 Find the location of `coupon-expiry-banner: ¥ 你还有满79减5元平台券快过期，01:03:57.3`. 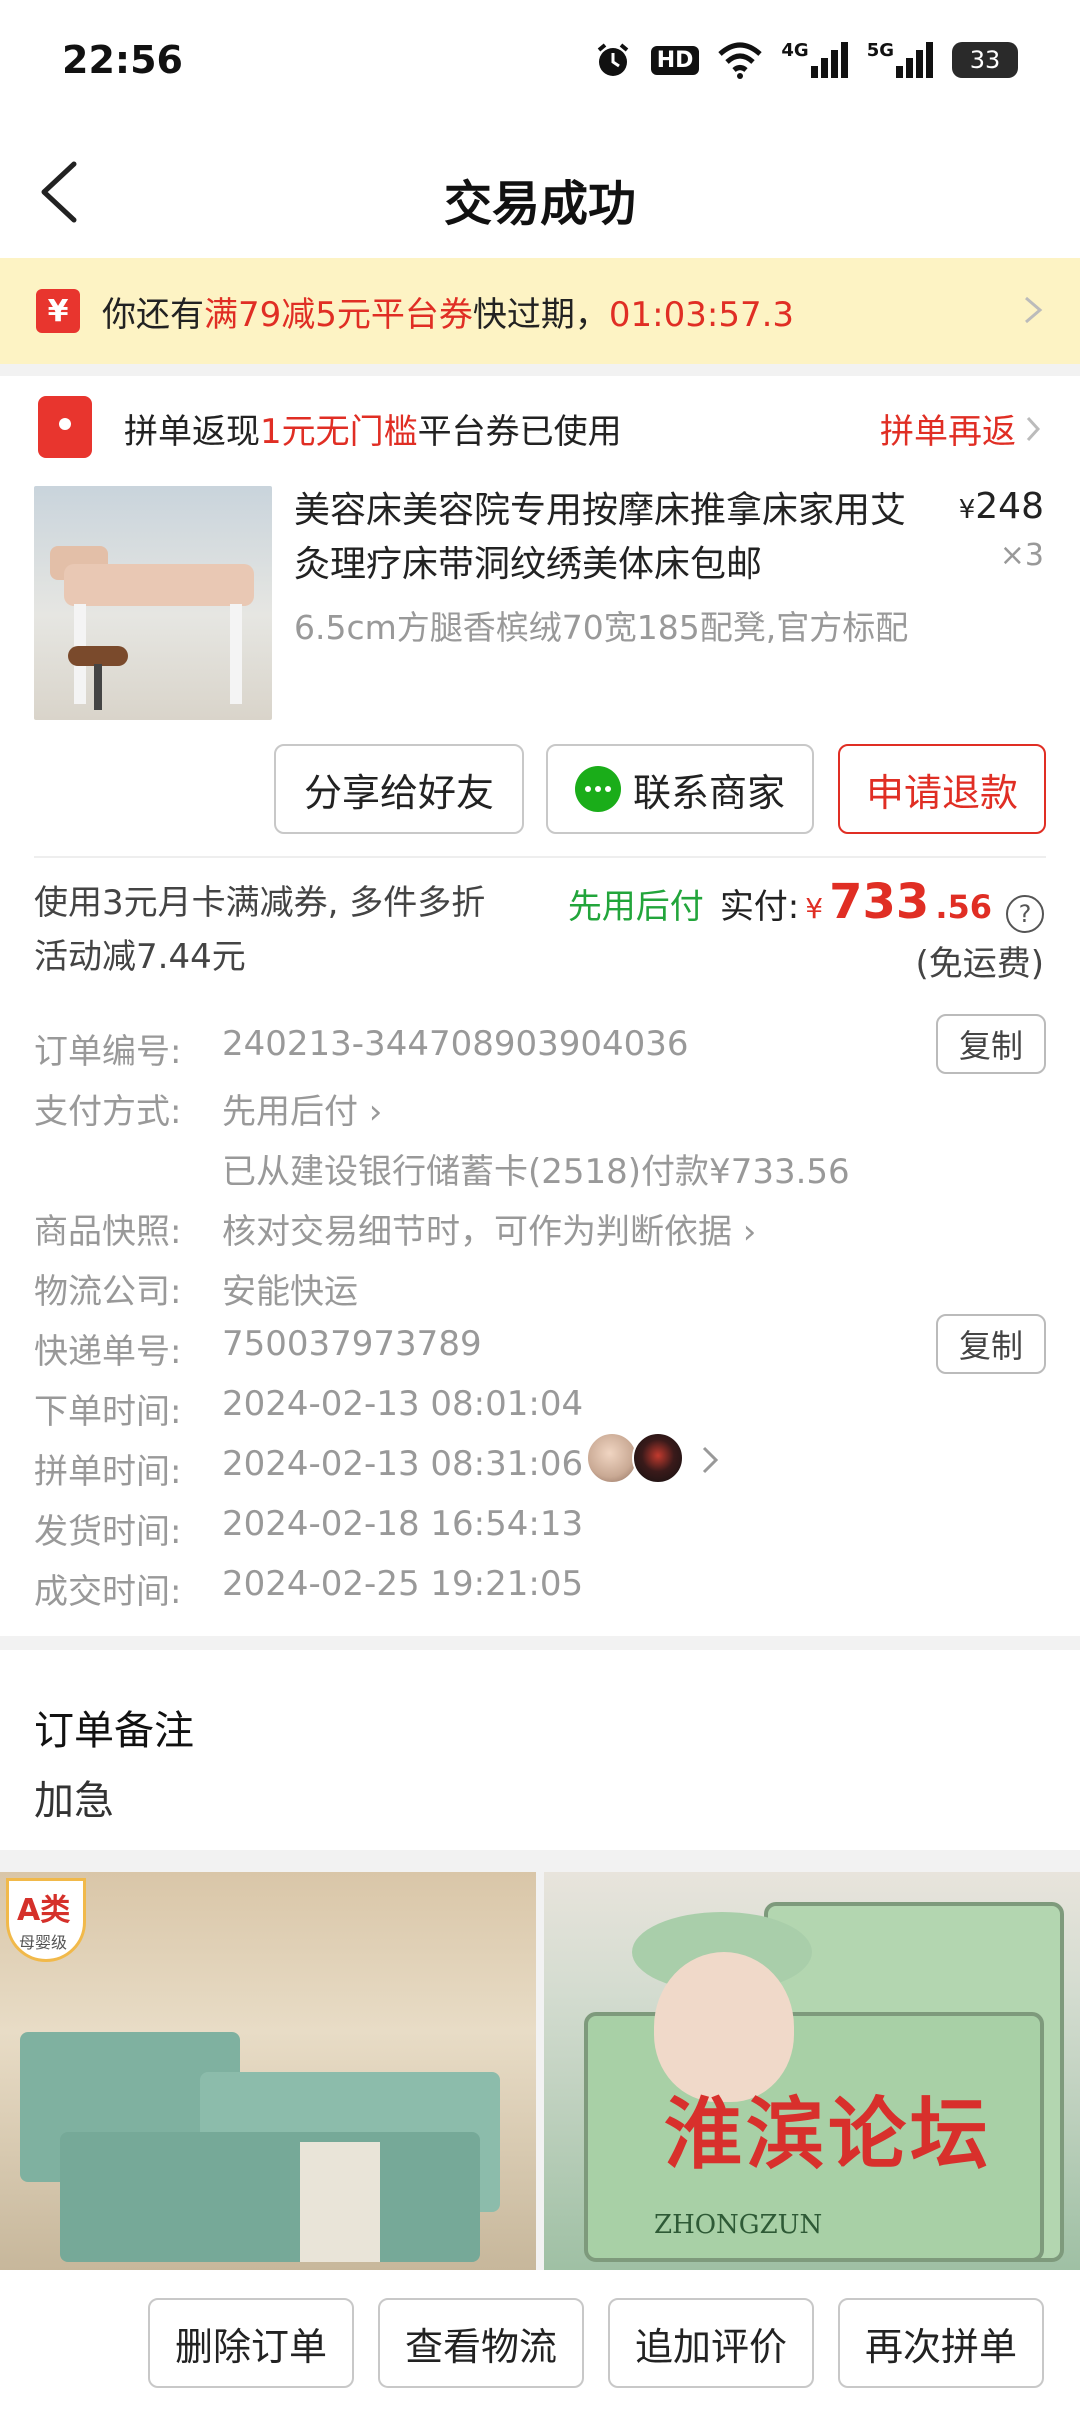

coupon-expiry-banner: ¥ 你还有满79减5元平台券快过期，01:03:57.3 is located at coordinates (540, 311).